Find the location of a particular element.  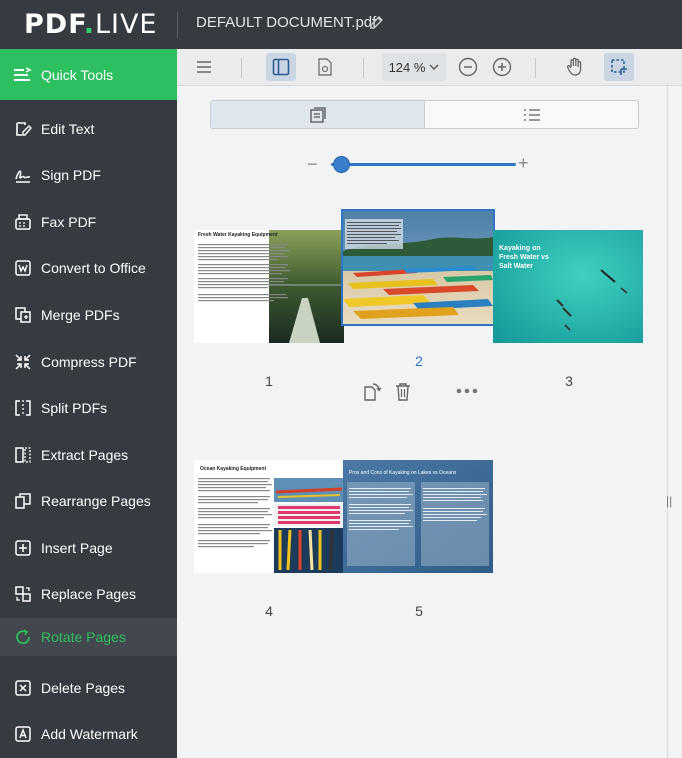

sidebar-item-label: Compress PDF is located at coordinates (89, 362).